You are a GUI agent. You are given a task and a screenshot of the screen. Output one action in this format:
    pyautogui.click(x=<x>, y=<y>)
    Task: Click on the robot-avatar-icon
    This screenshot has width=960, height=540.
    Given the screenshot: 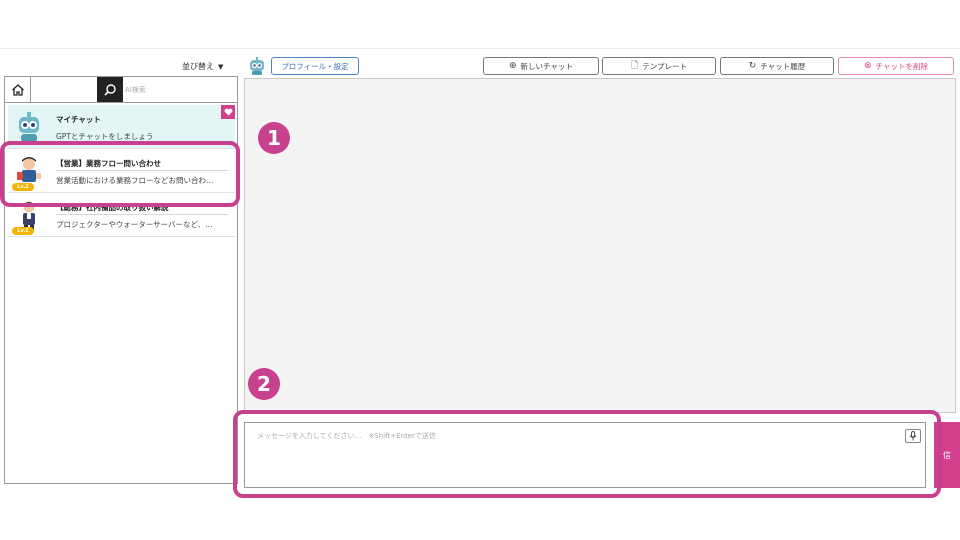 What is the action you would take?
    pyautogui.click(x=29, y=127)
    